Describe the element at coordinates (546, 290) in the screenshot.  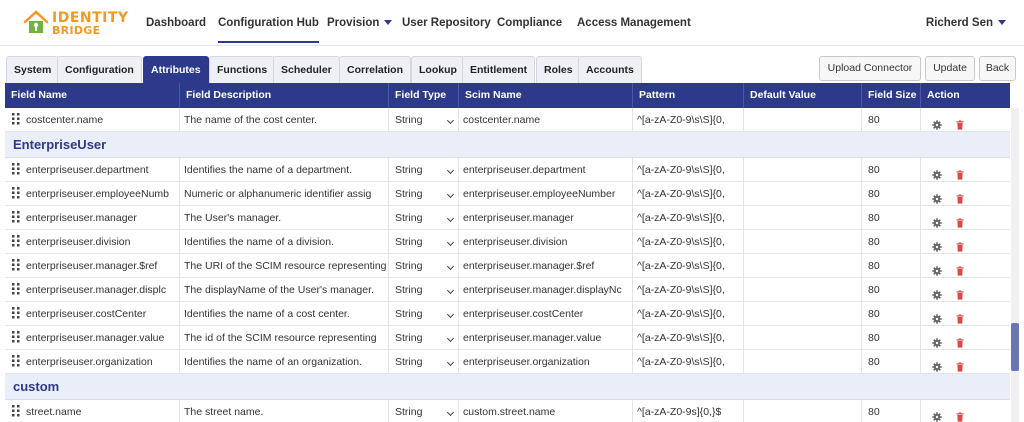
I see `scim-name-cell: enterpriseuser.manager.displayNc` at that location.